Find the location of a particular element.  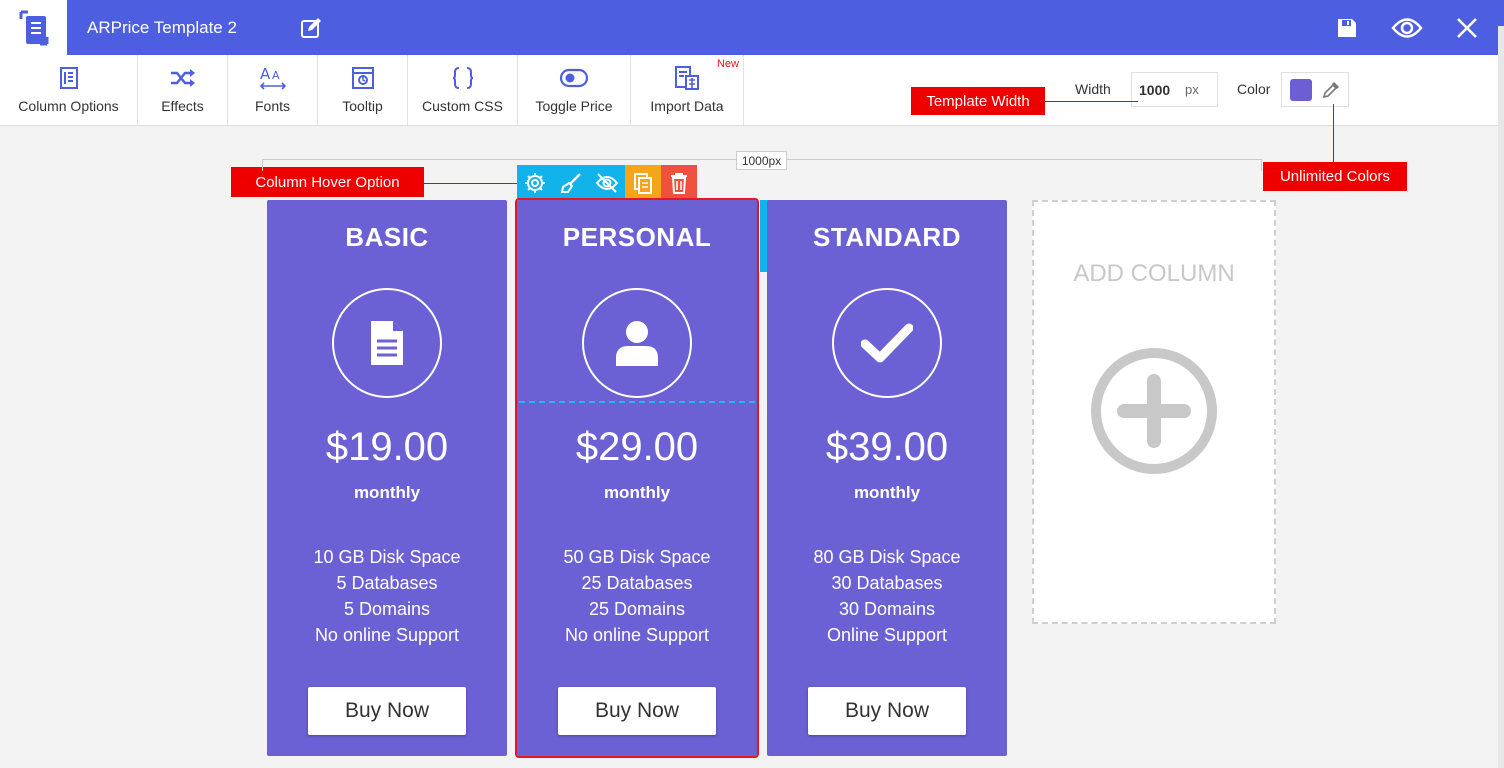

eyedropper-icon is located at coordinates (1331, 90).